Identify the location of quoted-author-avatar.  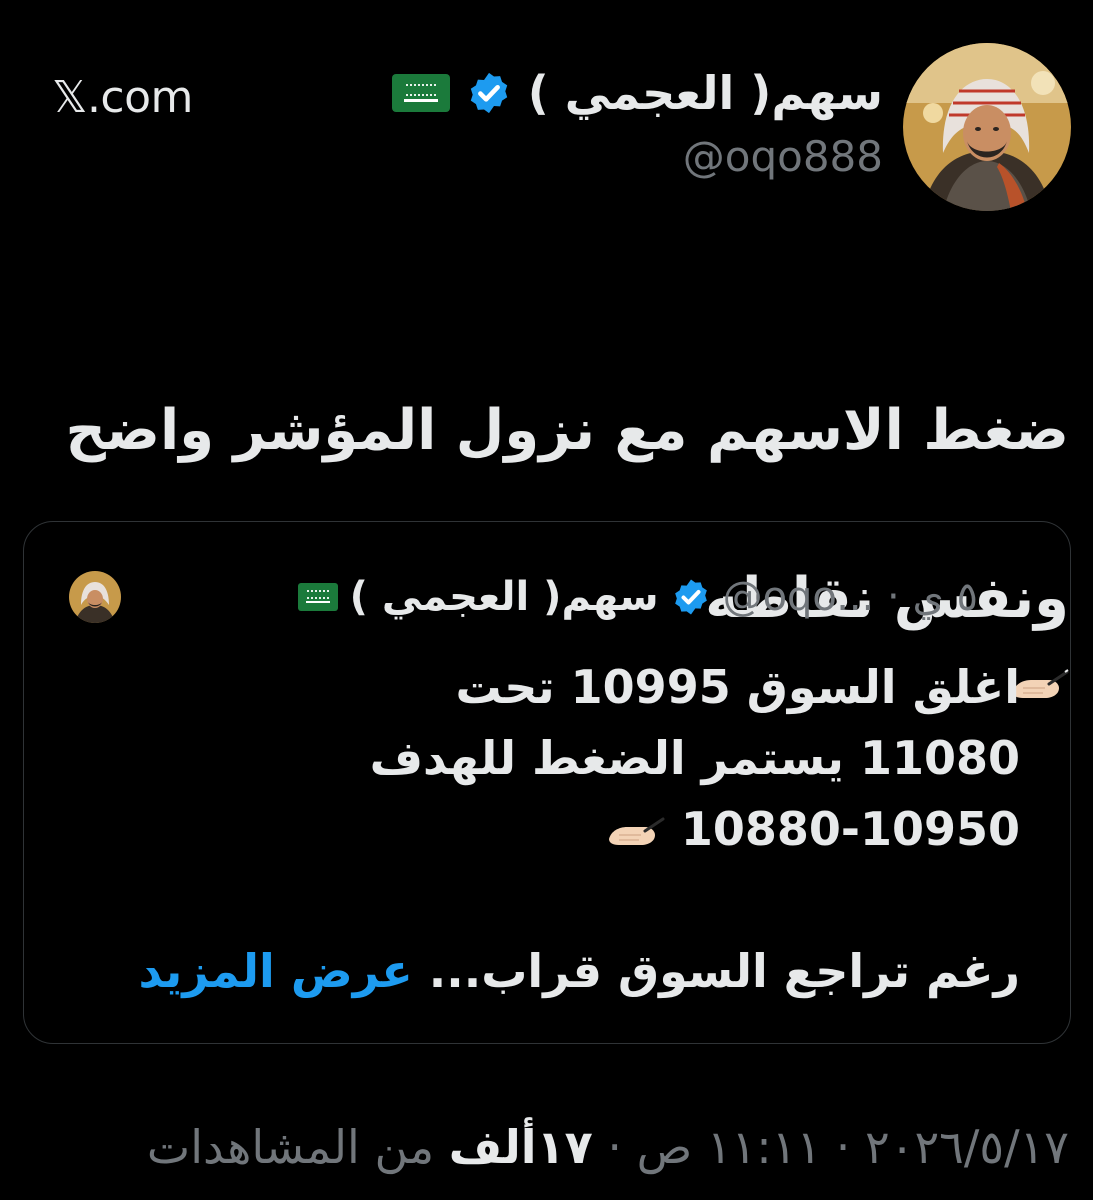
(95, 597).